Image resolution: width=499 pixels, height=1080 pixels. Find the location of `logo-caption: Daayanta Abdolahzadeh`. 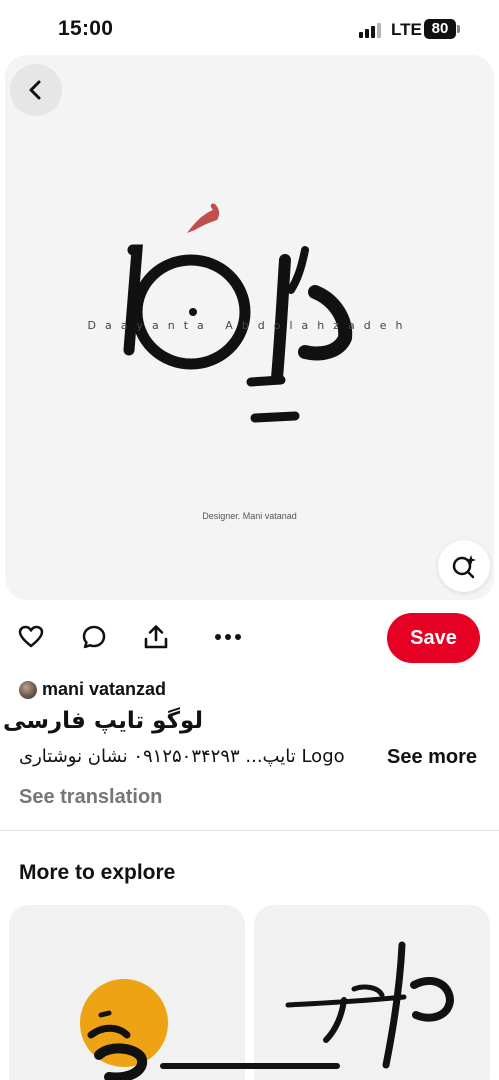

logo-caption: Daayanta Abdolahzadeh is located at coordinates (249, 325).